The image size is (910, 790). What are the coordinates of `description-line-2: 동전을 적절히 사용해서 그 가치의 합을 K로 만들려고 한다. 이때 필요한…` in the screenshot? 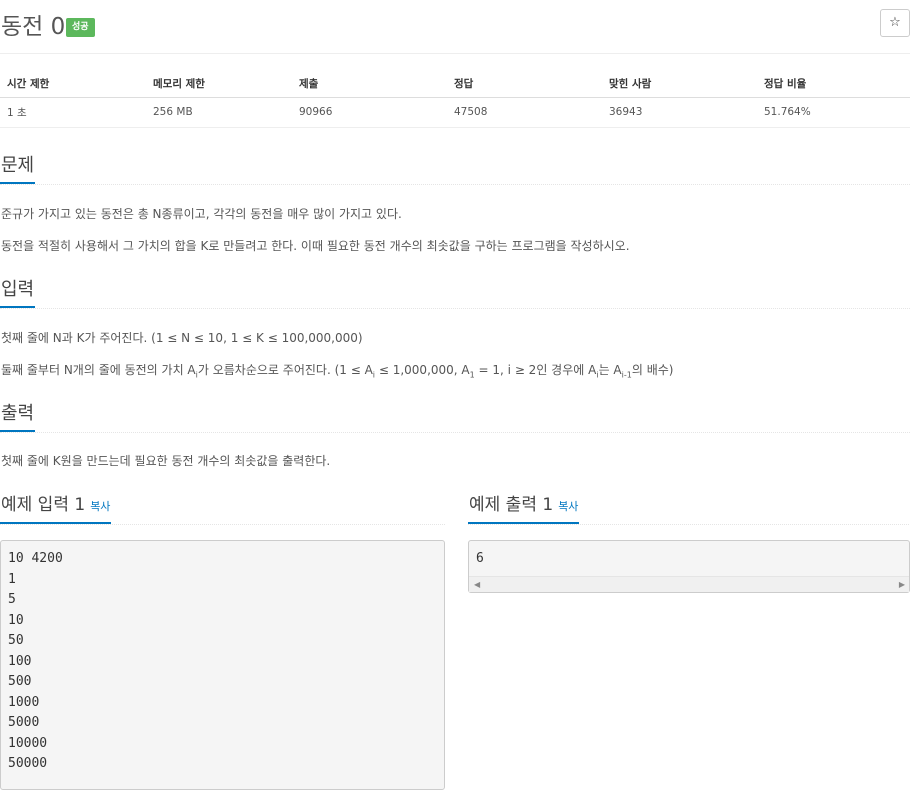 It's located at (315, 246).